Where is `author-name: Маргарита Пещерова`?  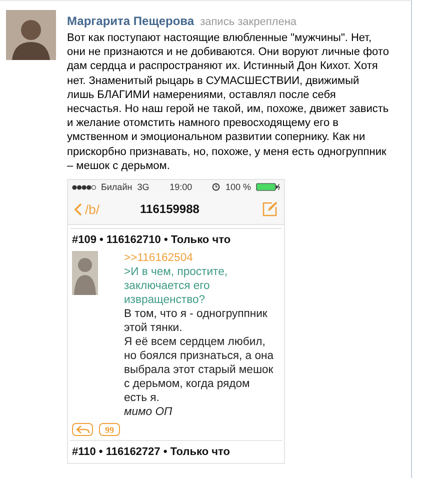
author-name: Маргарита Пещерова is located at coordinates (130, 21).